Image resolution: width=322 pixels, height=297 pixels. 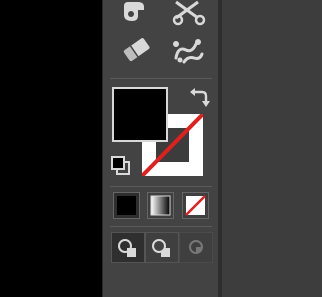 I want to click on fill-swatch, so click(x=140, y=114).